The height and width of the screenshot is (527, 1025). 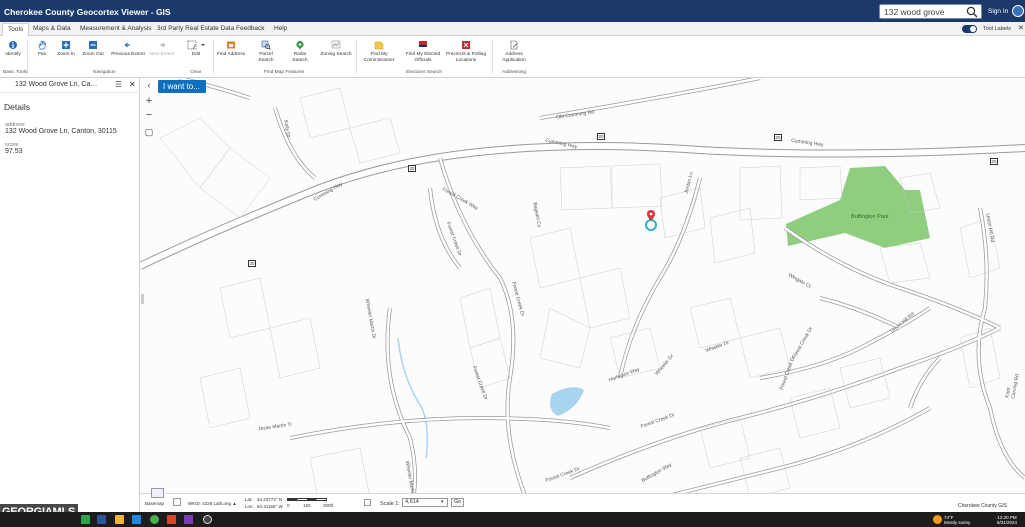 I want to click on radio-search-icon, so click(x=300, y=45).